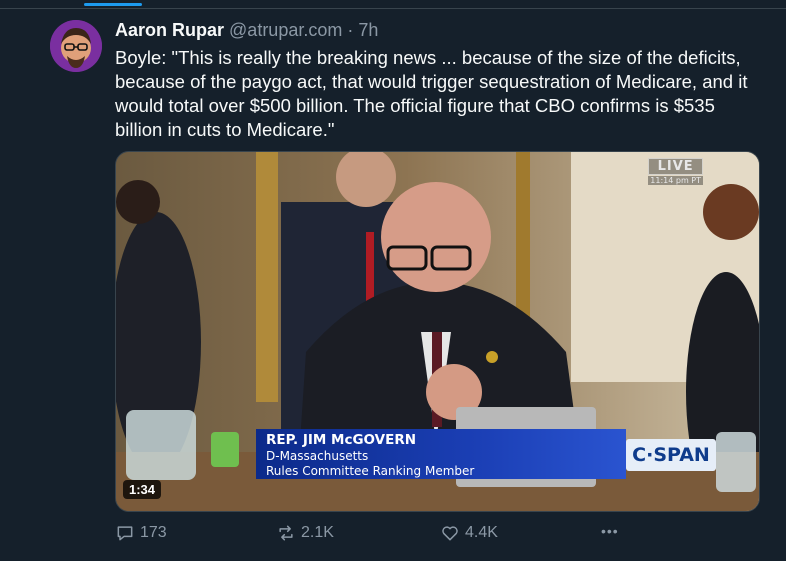 The image size is (786, 561). I want to click on live-badge: LIVE 11:14 pm PT, so click(675, 171).